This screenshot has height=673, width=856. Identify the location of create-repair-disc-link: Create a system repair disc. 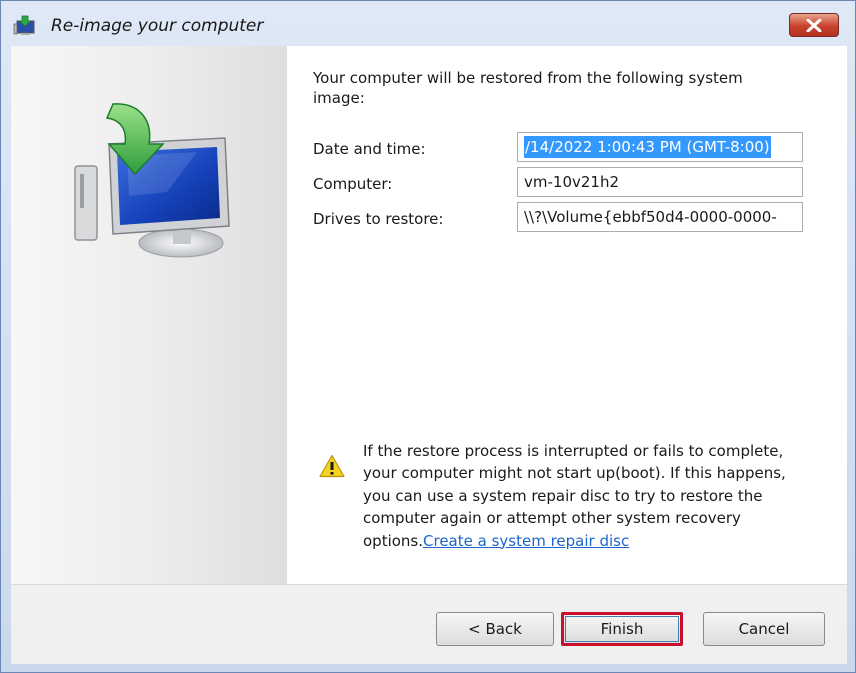
(526, 541).